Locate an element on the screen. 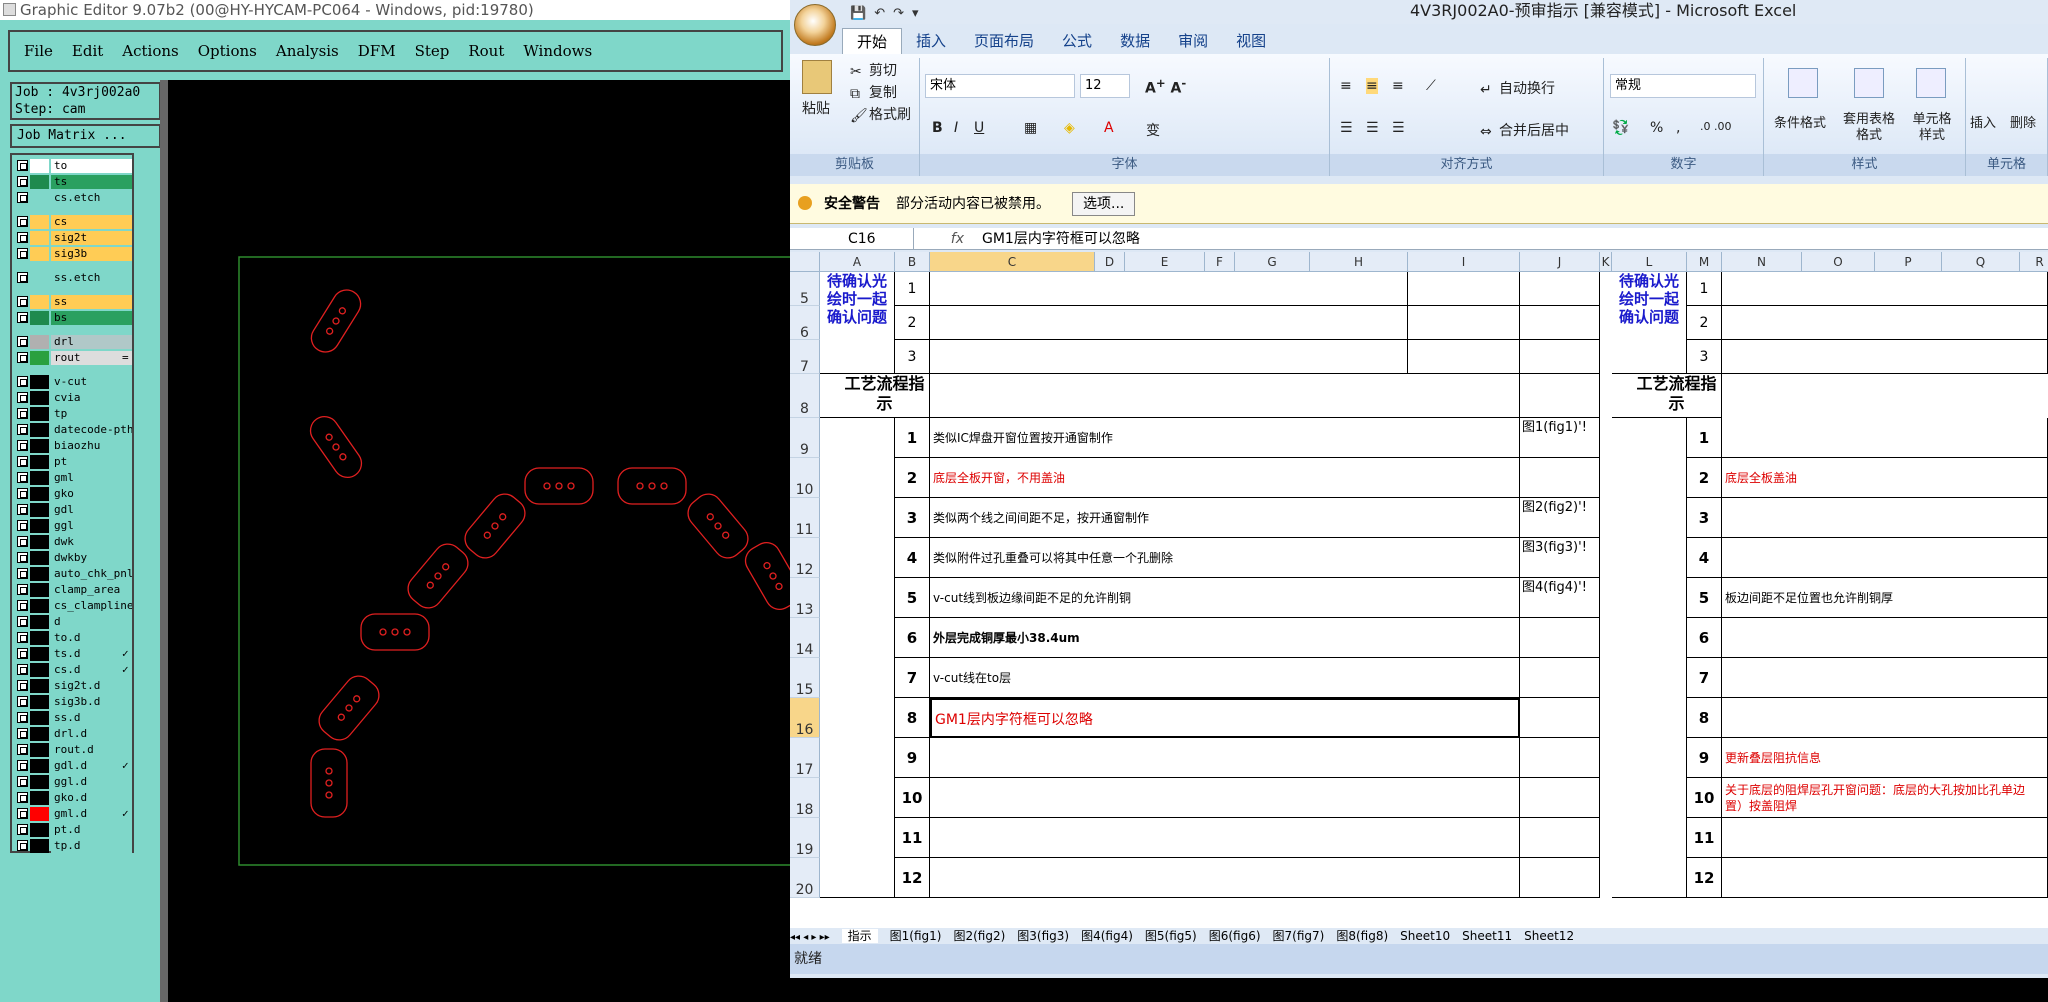 The height and width of the screenshot is (1002, 2048). layer-row: d is located at coordinates (73, 622).